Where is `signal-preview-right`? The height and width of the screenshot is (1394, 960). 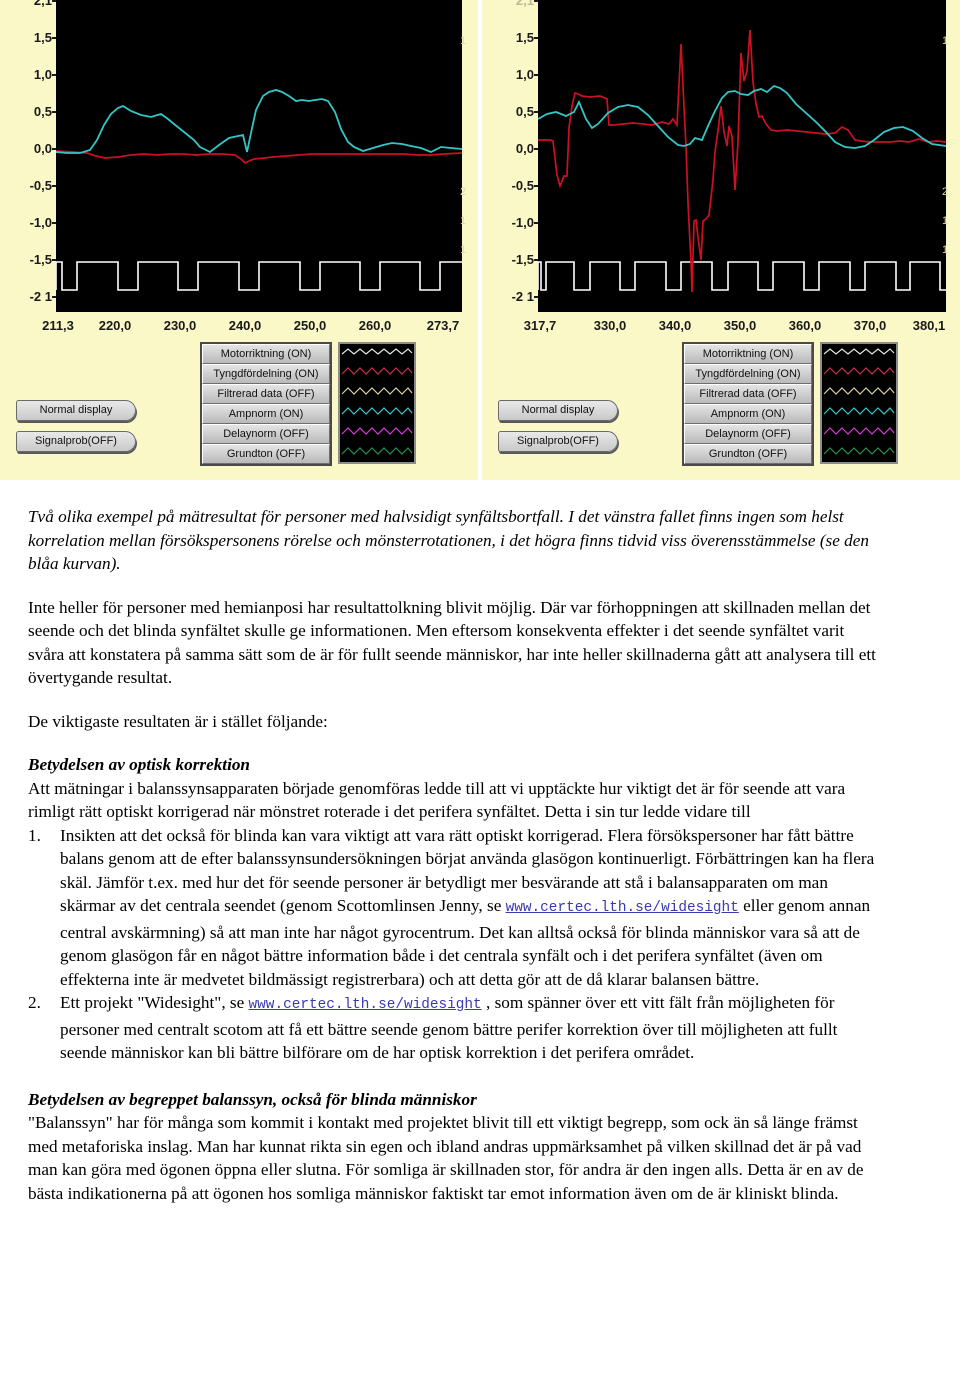 signal-preview-right is located at coordinates (859, 403).